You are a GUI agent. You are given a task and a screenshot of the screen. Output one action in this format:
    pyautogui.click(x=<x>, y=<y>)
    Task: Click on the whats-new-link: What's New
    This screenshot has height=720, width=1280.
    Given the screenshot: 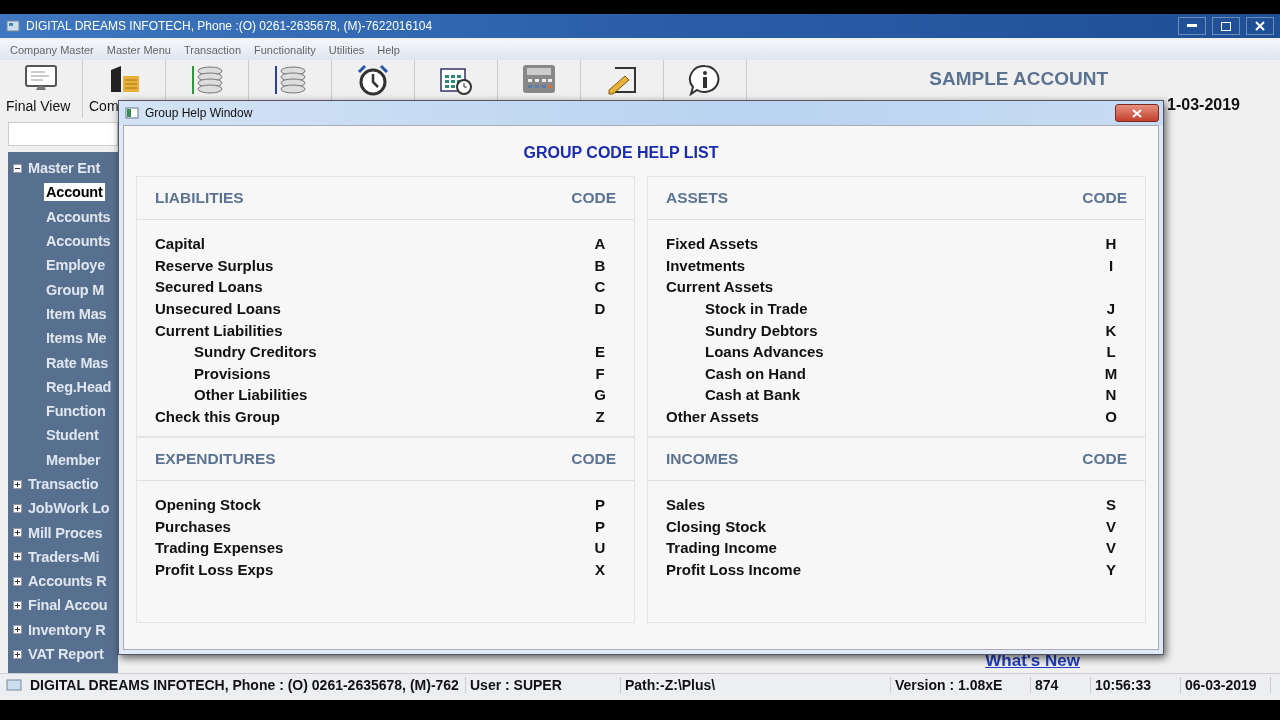 What is the action you would take?
    pyautogui.click(x=1032, y=661)
    